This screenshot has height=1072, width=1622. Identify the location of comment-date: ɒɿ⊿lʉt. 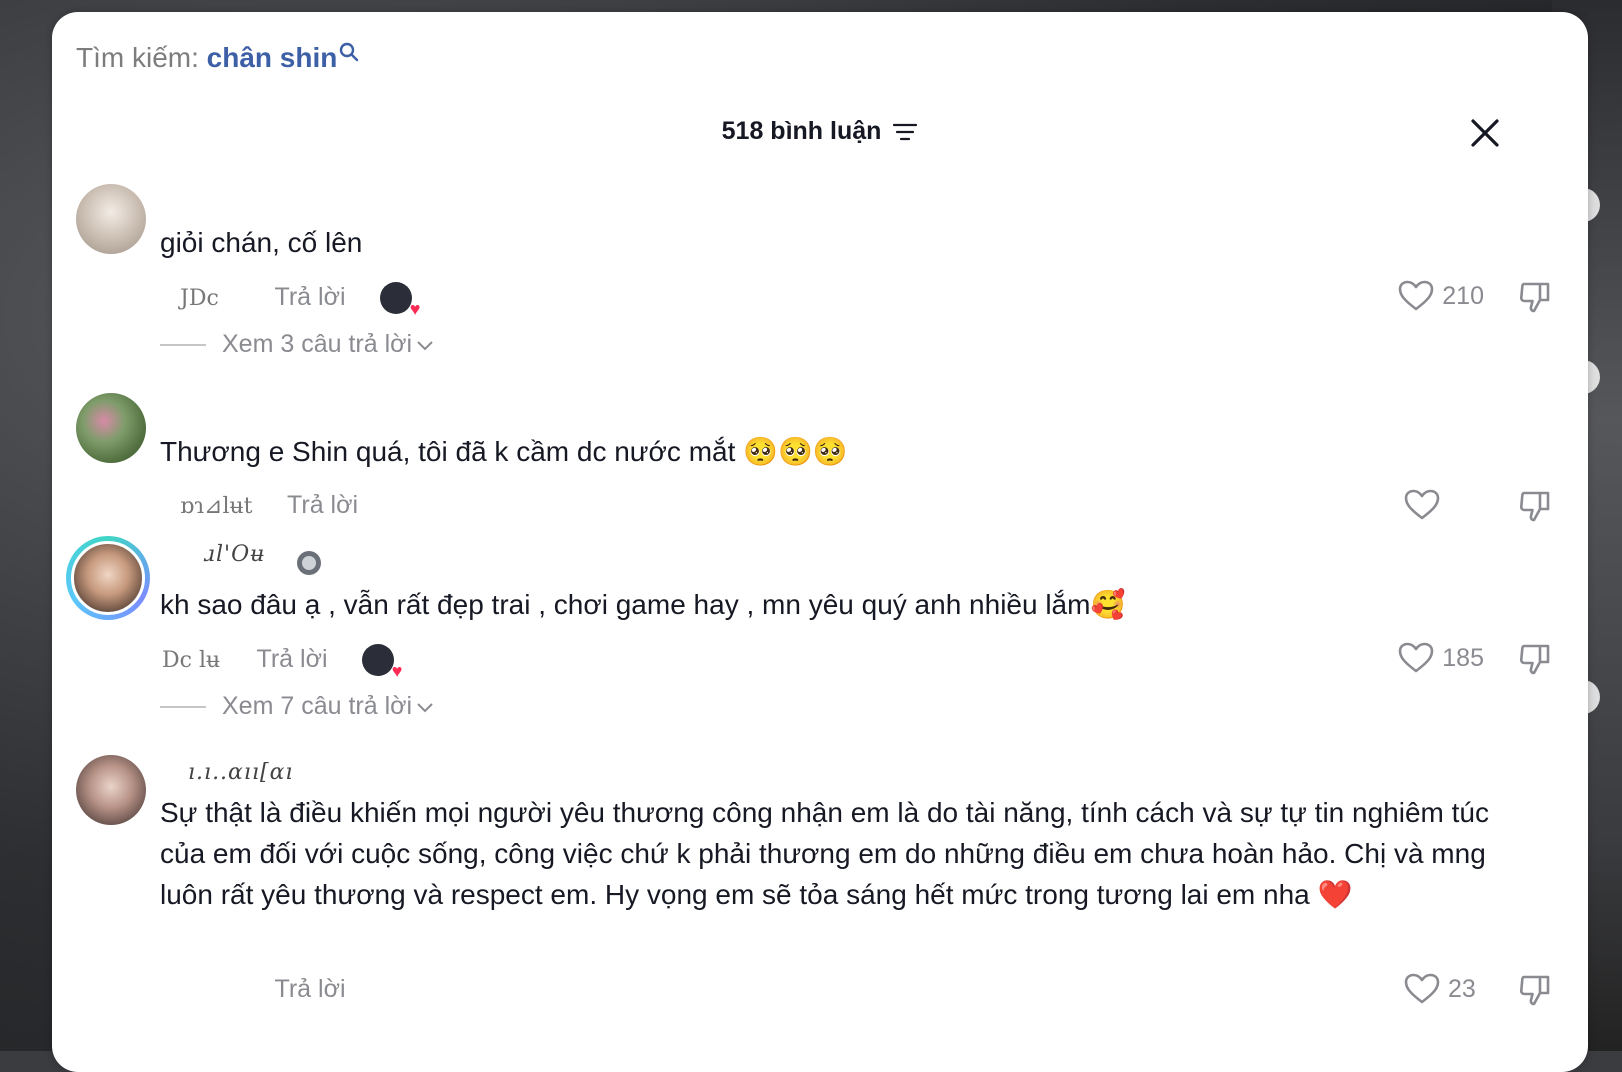
(216, 506).